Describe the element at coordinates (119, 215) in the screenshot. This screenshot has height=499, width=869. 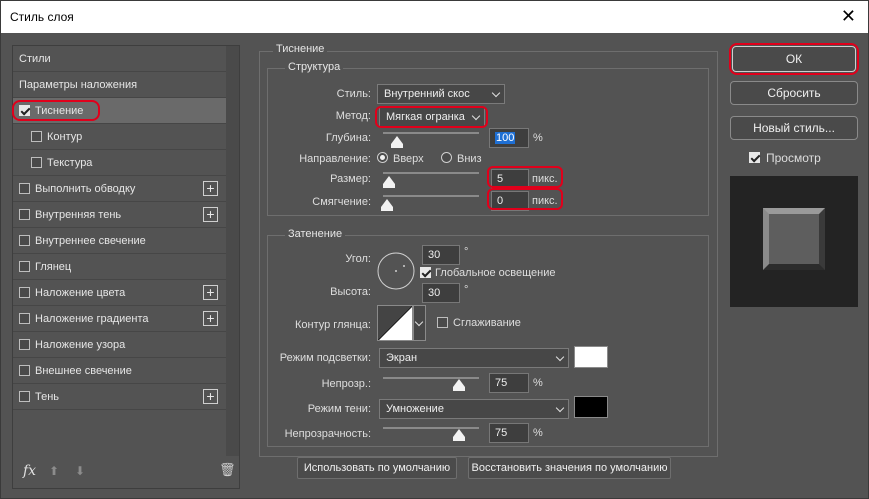
I see `styles-list-item: Внутренняя тень +` at that location.